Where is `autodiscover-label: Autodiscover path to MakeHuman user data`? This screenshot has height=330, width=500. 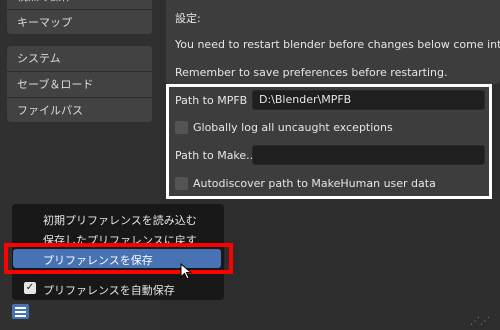
autodiscover-label: Autodiscover path to MakeHuman user data is located at coordinates (314, 183).